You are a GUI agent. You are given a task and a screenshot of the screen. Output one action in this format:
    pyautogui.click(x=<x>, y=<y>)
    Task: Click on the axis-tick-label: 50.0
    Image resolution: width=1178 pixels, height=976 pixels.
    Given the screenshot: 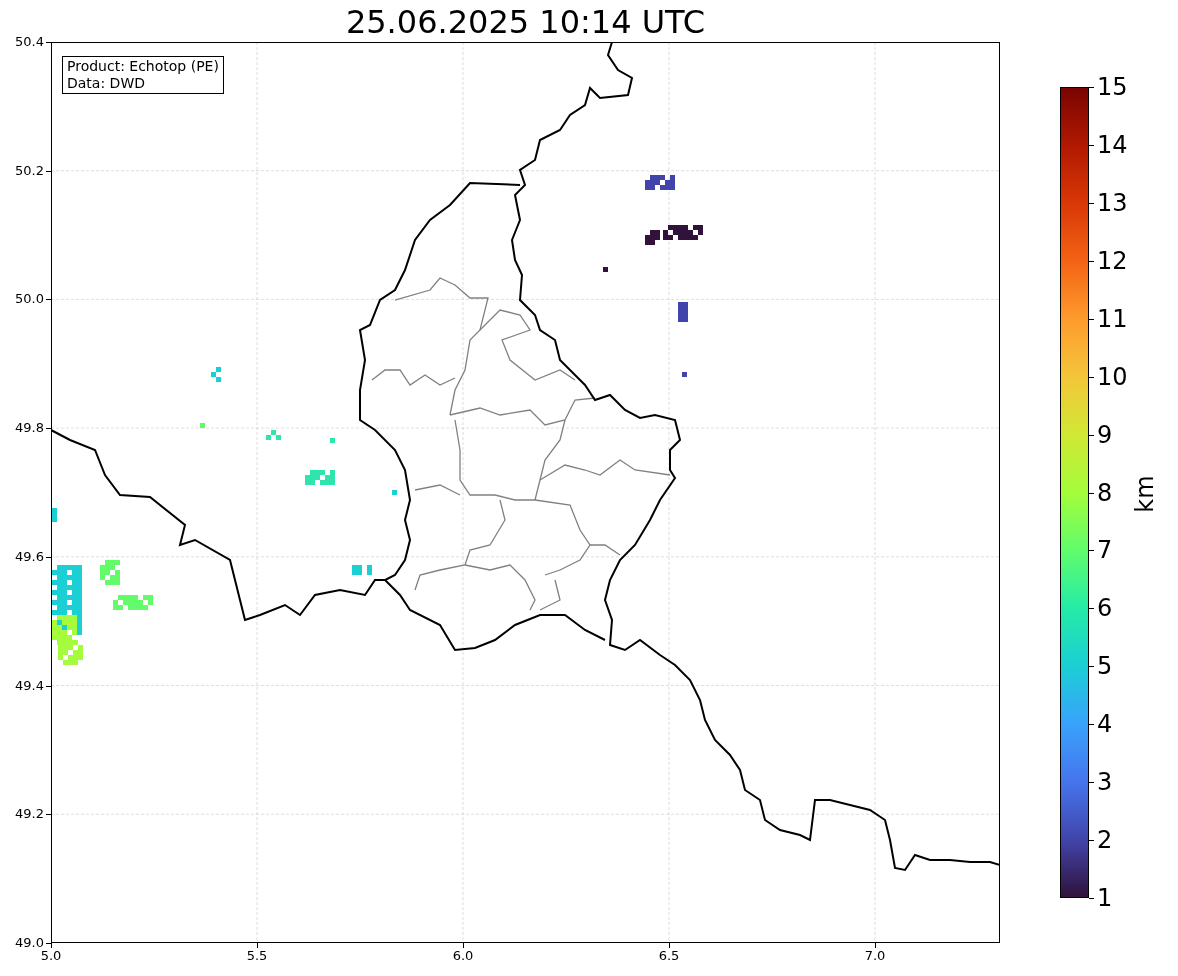 What is the action you would take?
    pyautogui.click(x=29, y=299)
    